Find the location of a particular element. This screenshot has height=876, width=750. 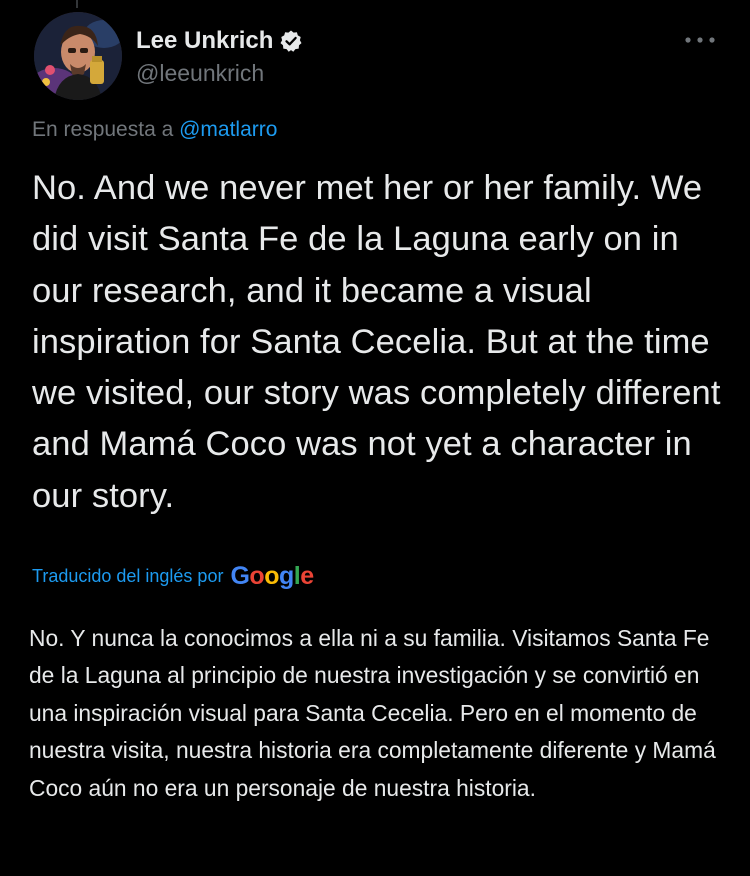

reply-mention-link: @matlarro is located at coordinates (228, 129).